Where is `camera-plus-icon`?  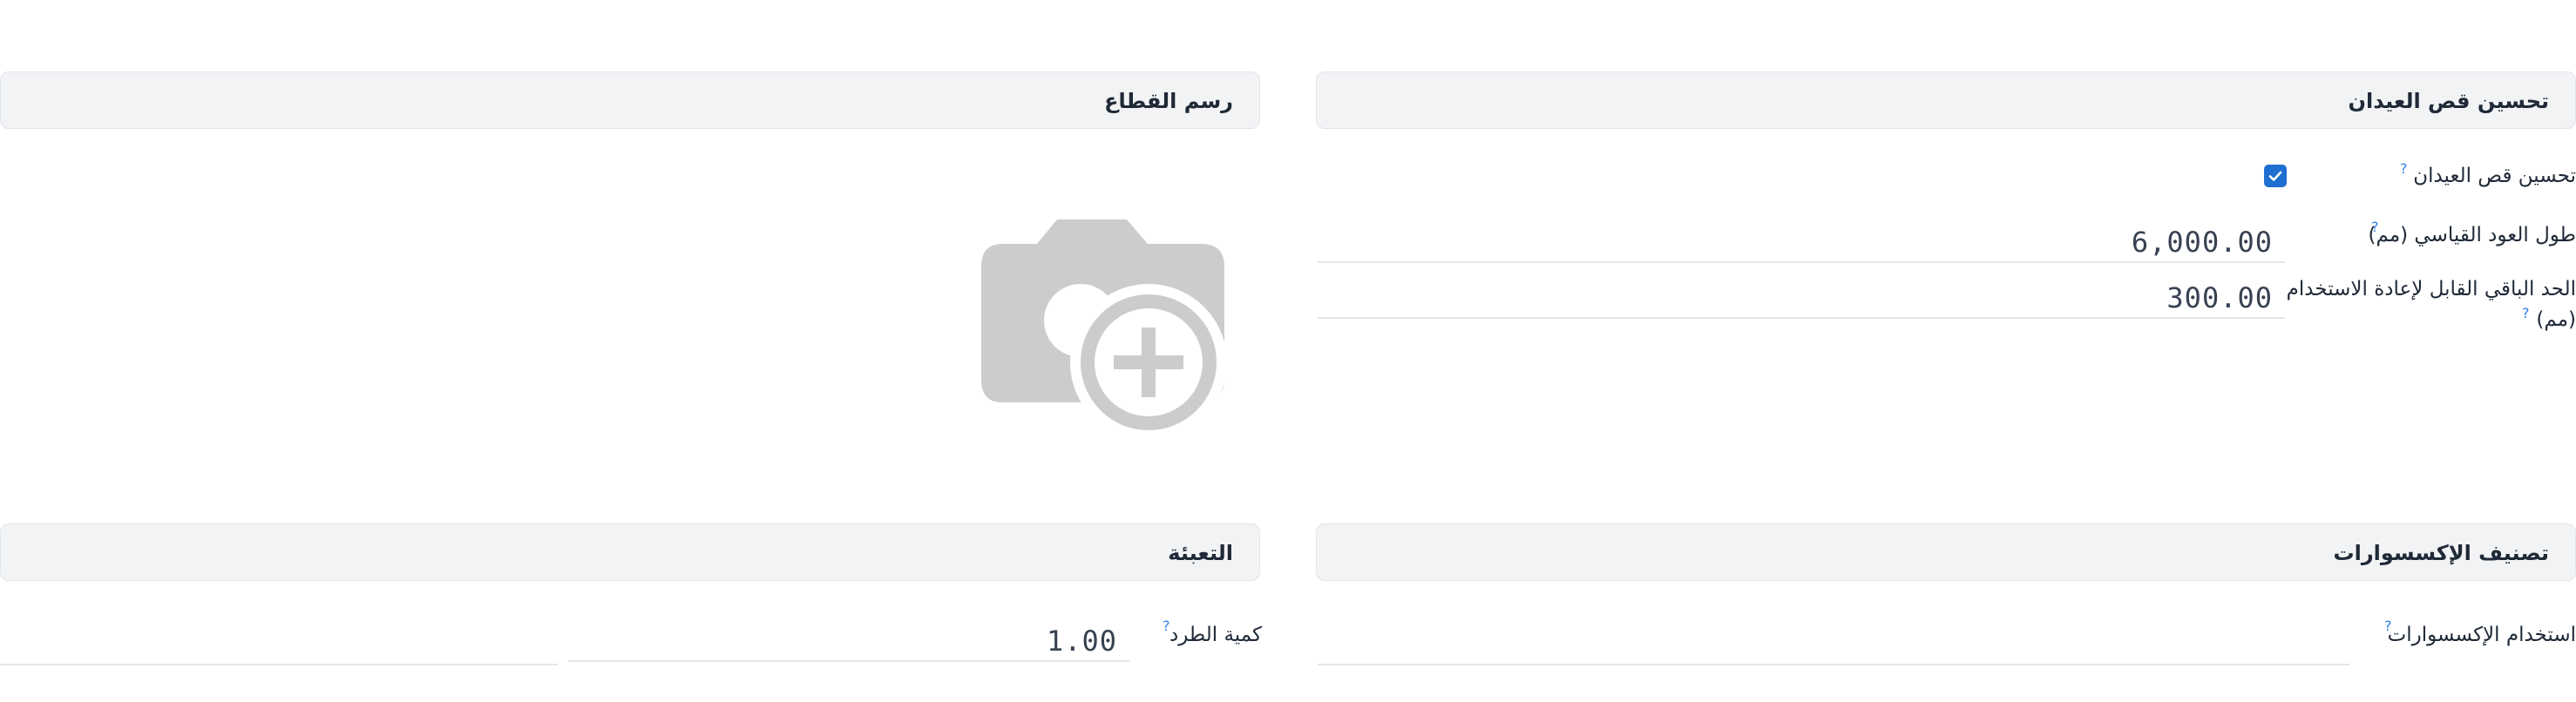
camera-plus-icon is located at coordinates (1103, 324).